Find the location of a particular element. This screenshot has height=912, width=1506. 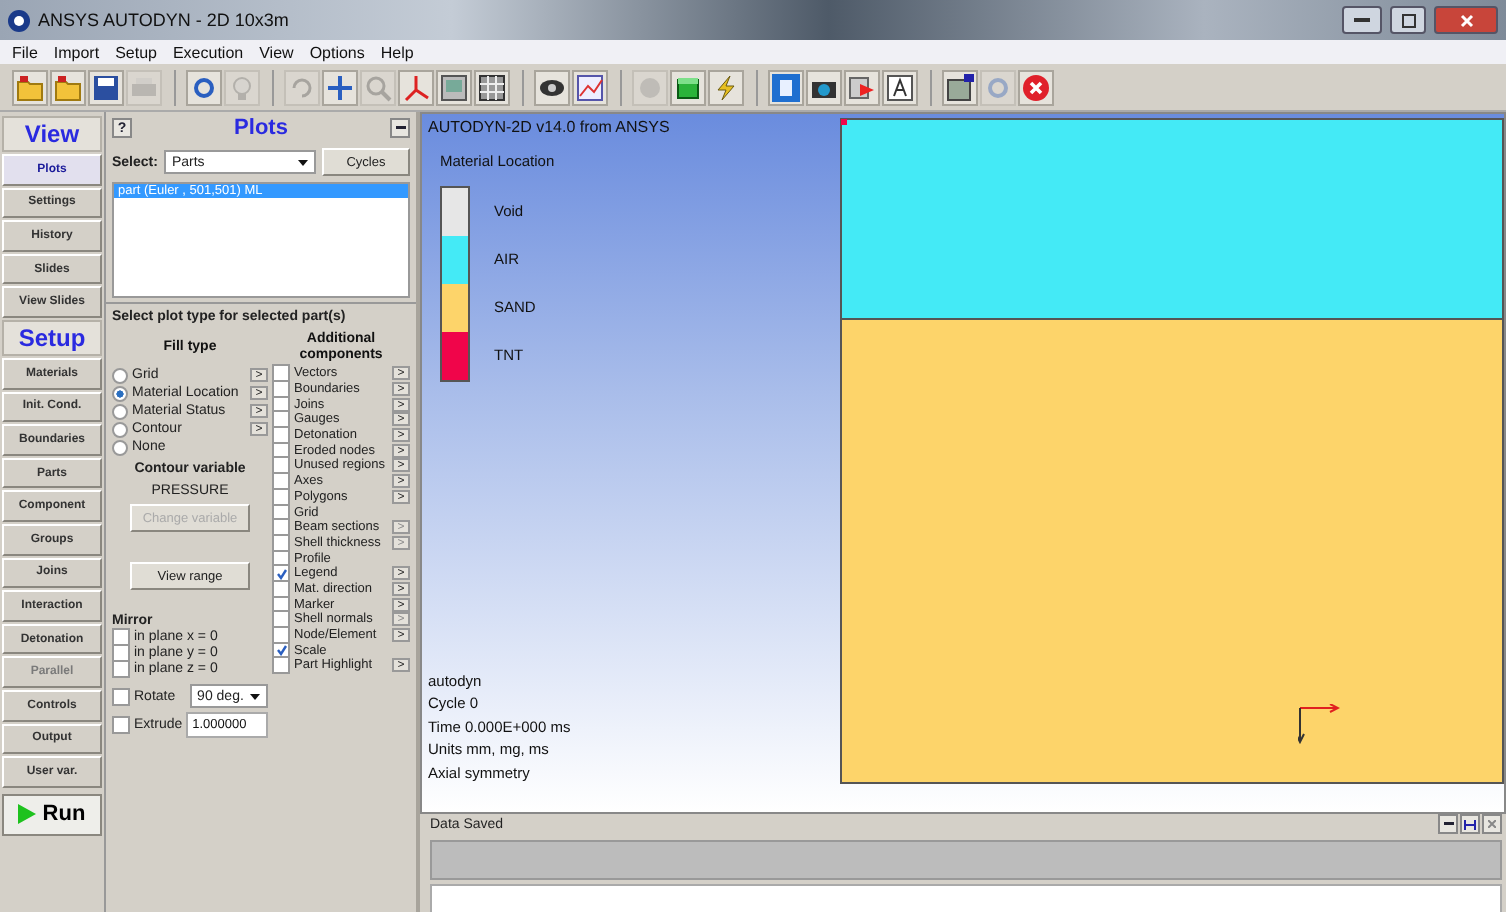

app-logo-icon is located at coordinates (19, 20).